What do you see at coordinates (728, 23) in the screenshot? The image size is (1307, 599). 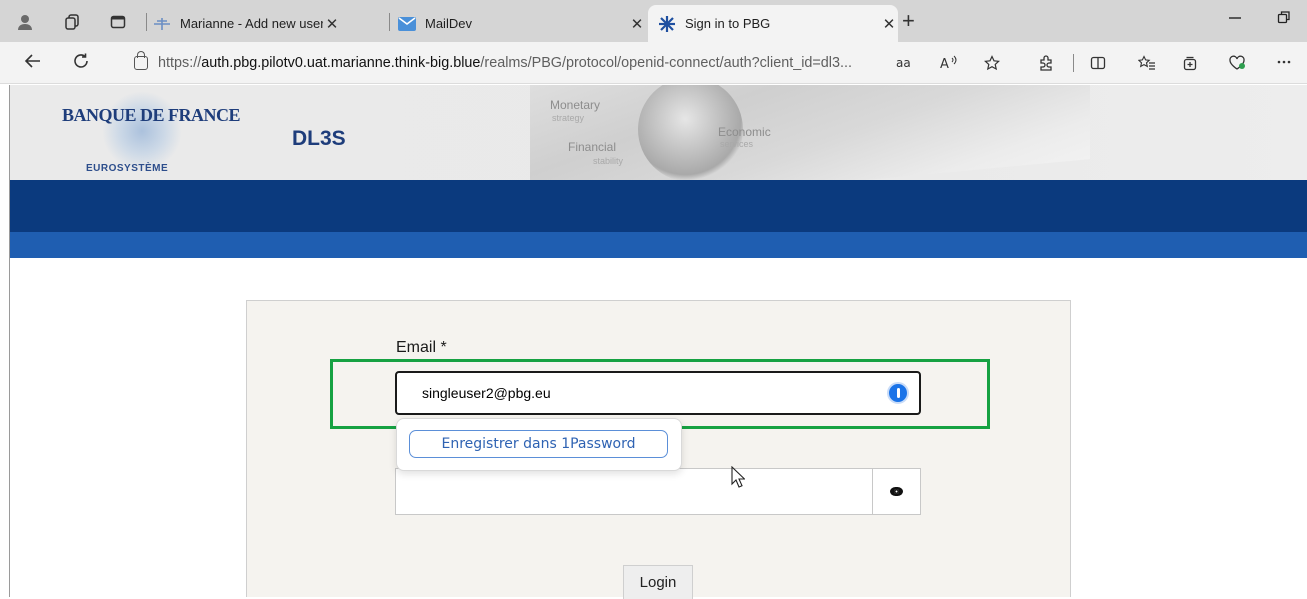 I see `tab-title: Sign in to PBG` at bounding box center [728, 23].